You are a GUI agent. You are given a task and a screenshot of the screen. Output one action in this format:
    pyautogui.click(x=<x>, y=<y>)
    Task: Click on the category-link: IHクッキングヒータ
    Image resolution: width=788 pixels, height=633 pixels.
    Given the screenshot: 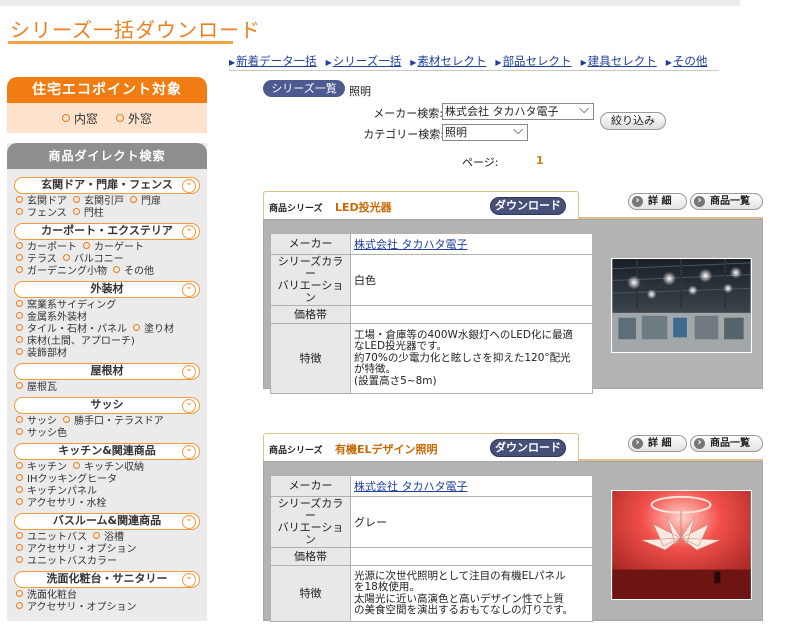 What is the action you would take?
    pyautogui.click(x=66, y=479)
    